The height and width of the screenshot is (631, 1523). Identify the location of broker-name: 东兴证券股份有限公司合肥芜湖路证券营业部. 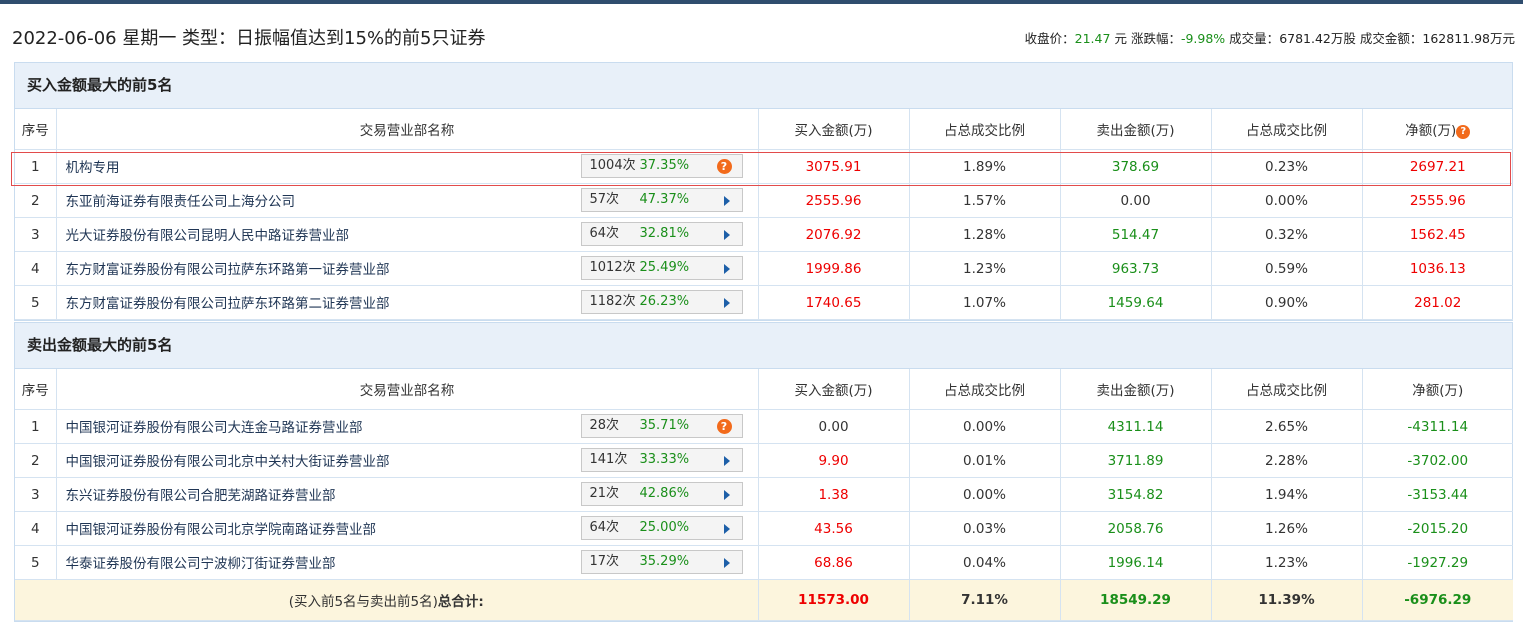
(201, 494).